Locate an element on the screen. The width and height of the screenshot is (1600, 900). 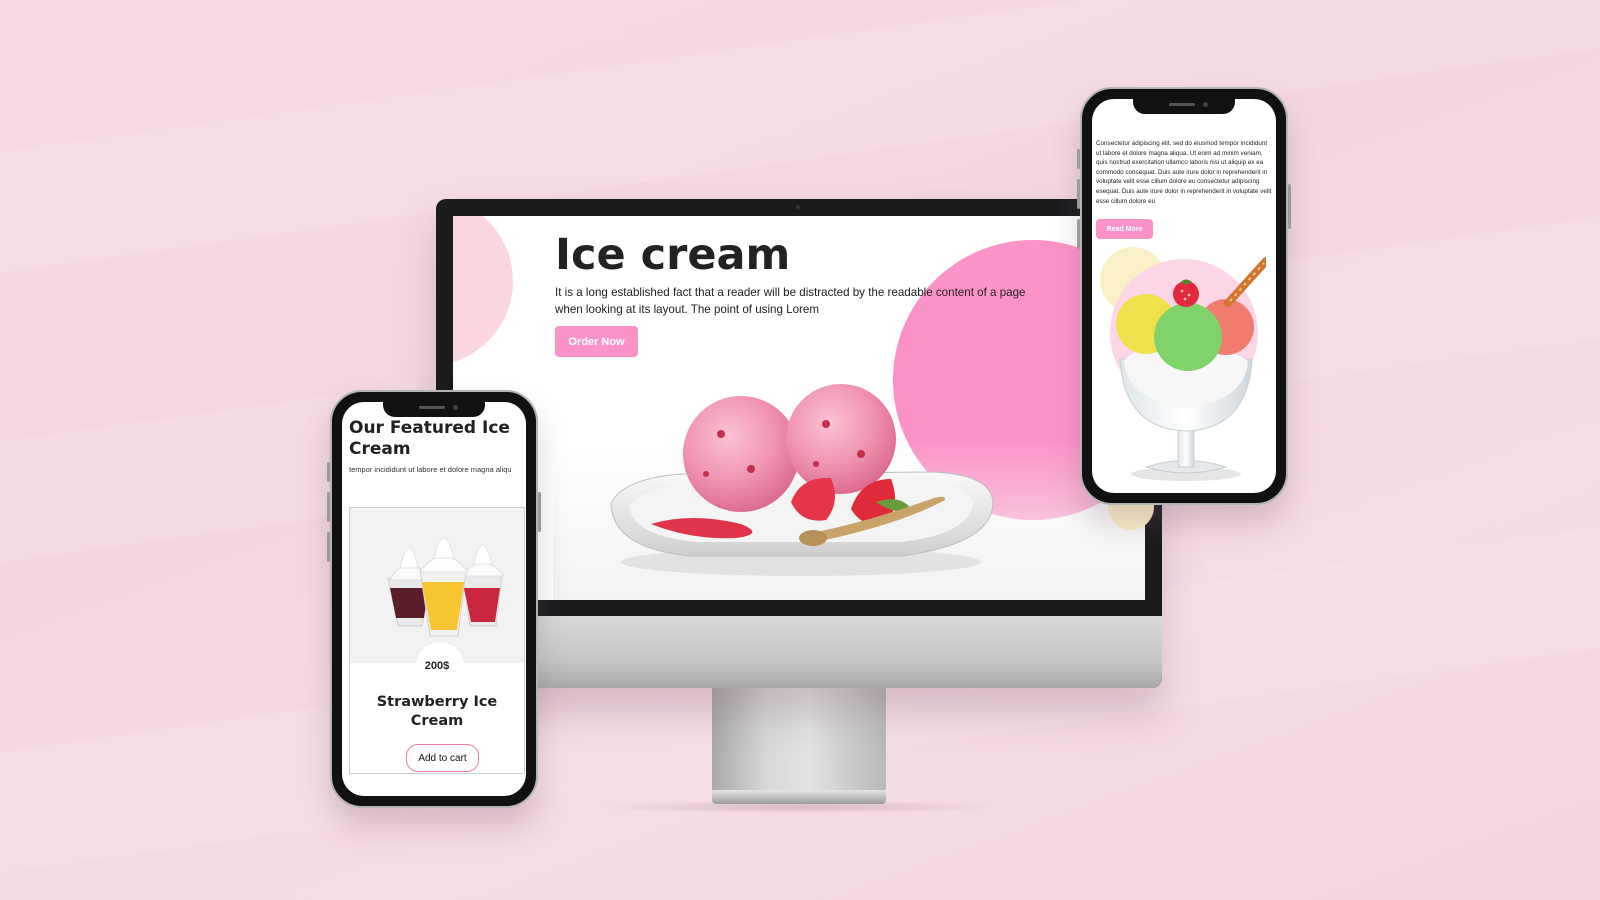
add-to-cart-button: Add to cart is located at coordinates (442, 758).